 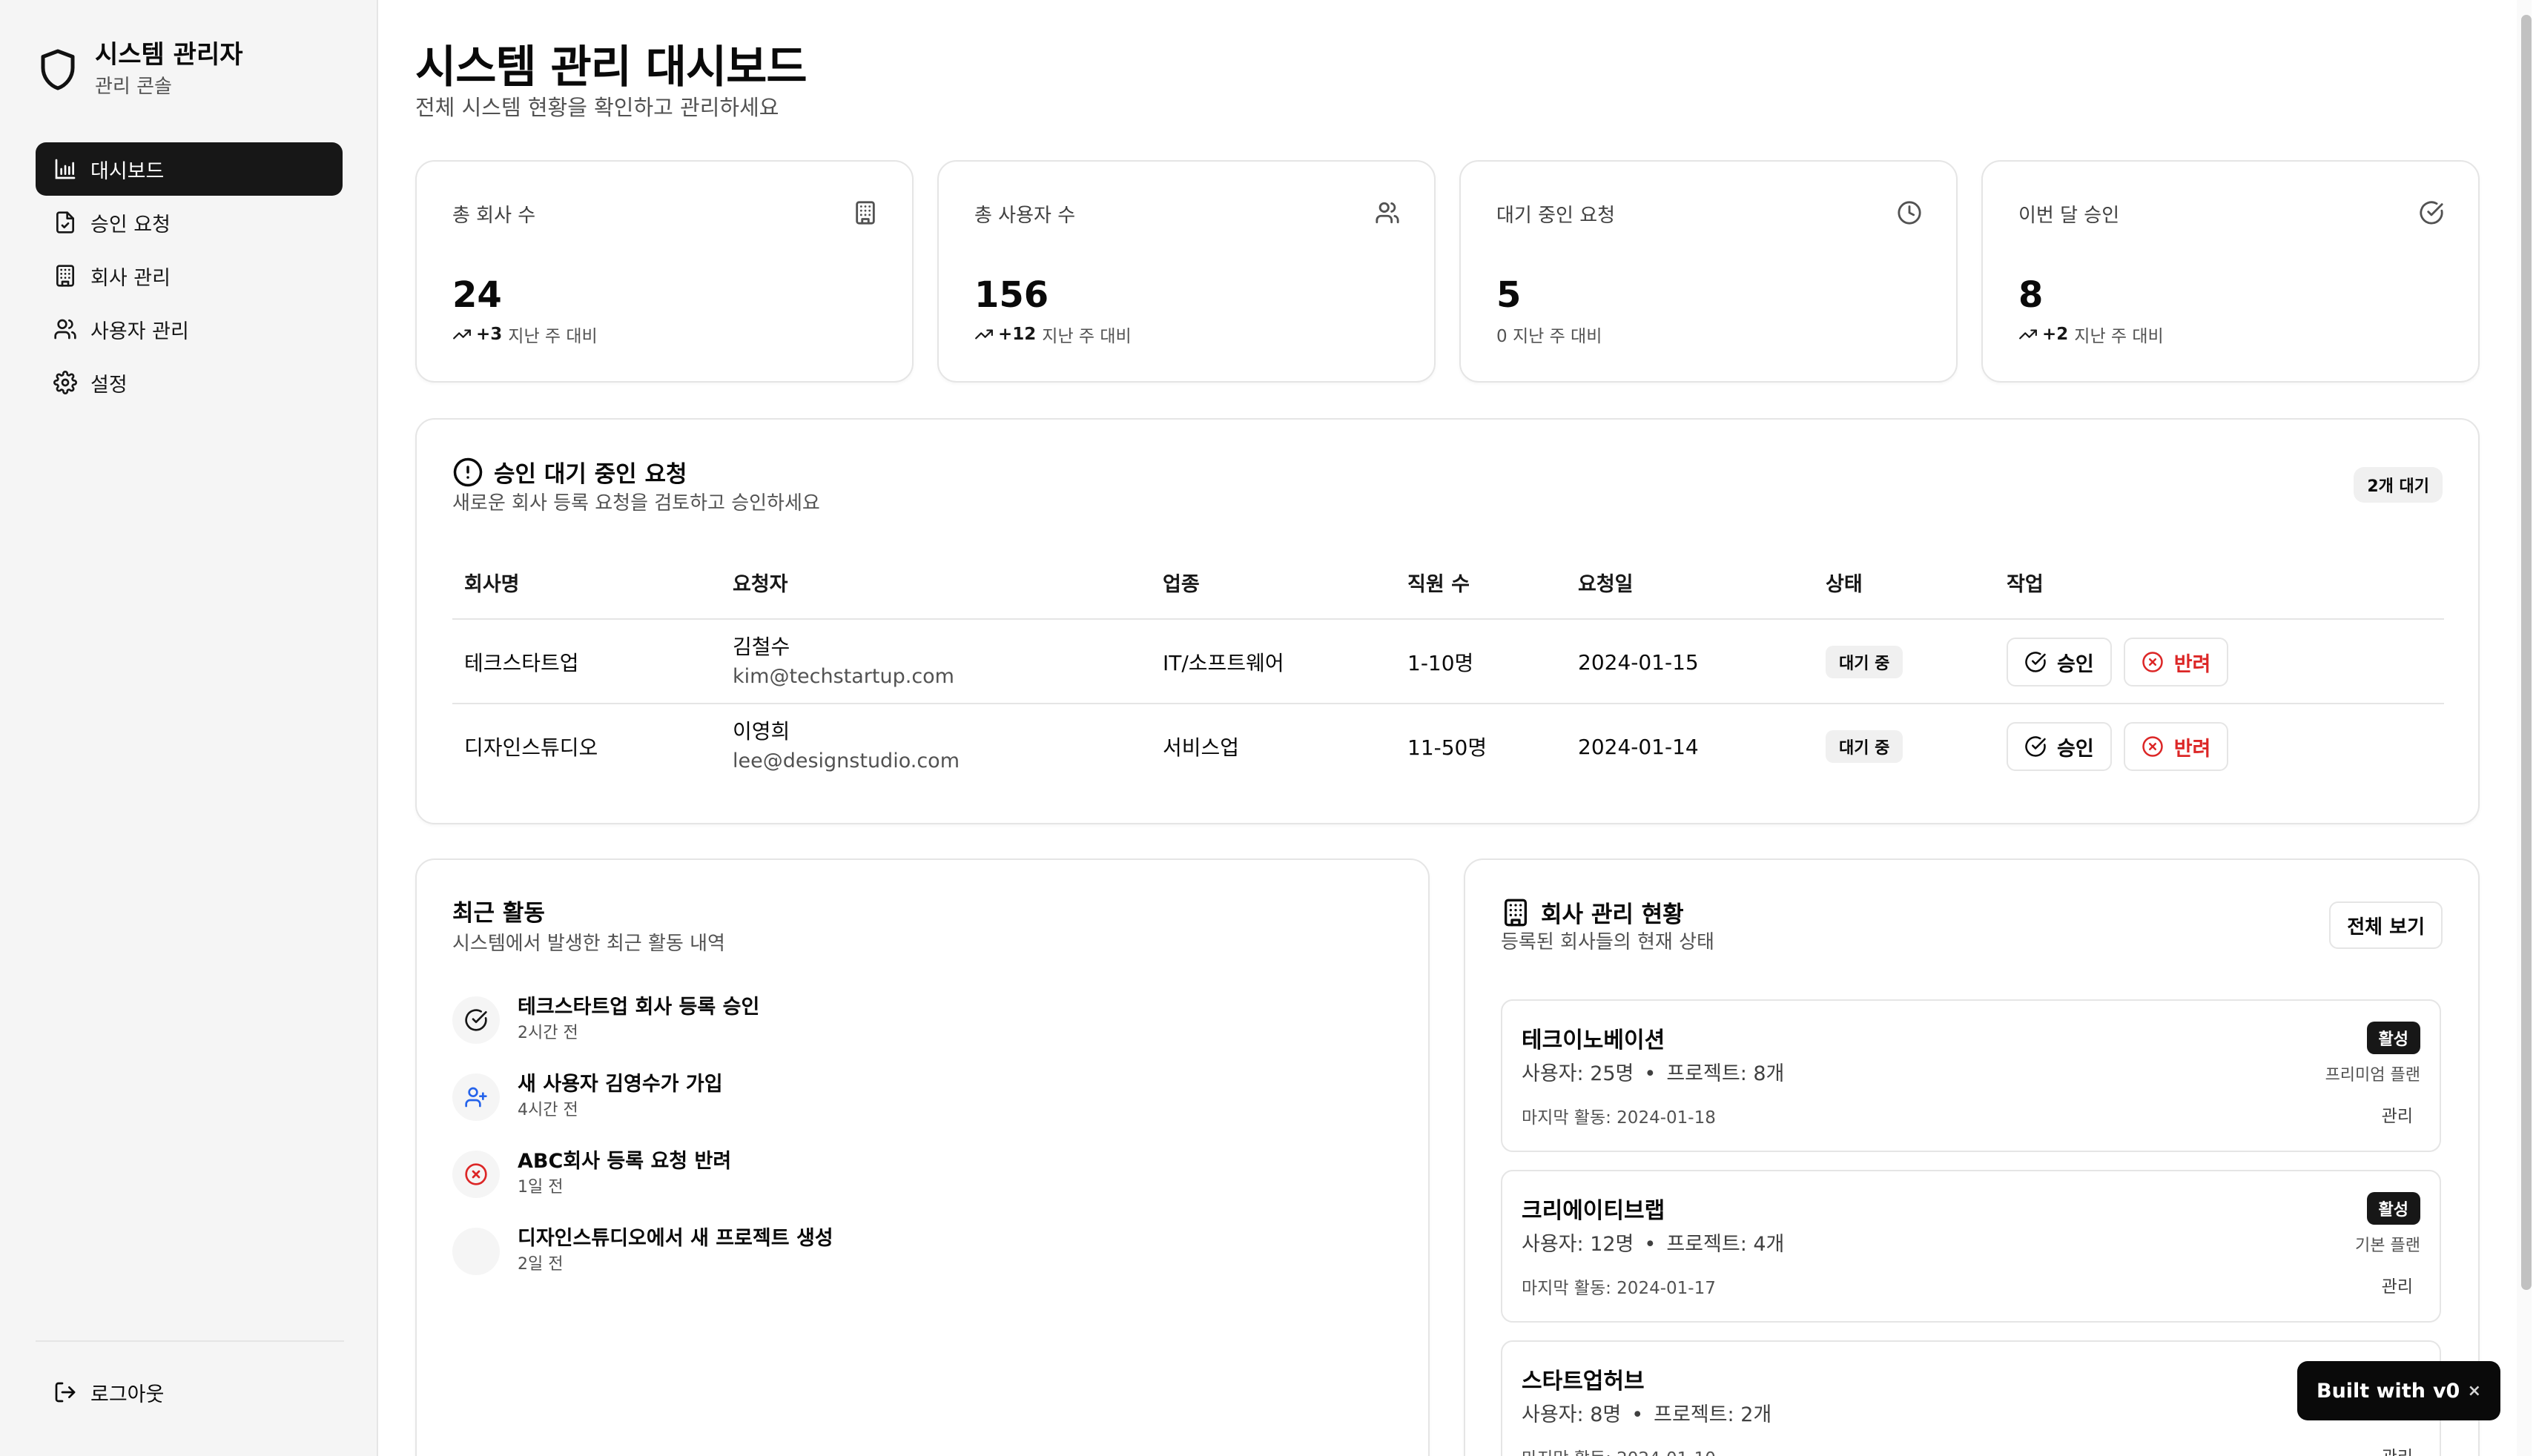 What do you see at coordinates (592, 1173) in the screenshot?
I see `activity-item: ABC회사 등록 요청 반려 1일 전` at bounding box center [592, 1173].